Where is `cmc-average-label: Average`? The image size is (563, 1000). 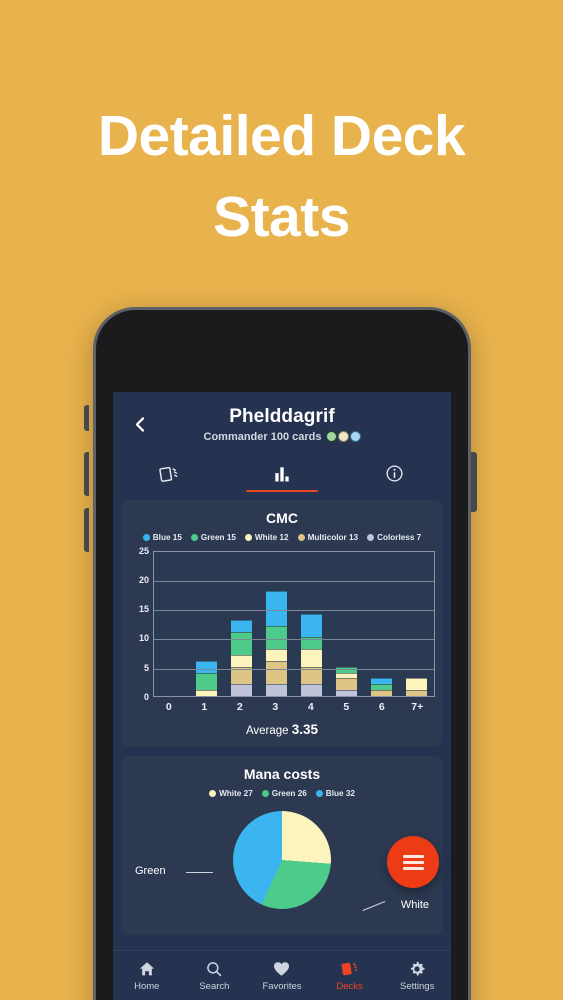 cmc-average-label: Average is located at coordinates (267, 730).